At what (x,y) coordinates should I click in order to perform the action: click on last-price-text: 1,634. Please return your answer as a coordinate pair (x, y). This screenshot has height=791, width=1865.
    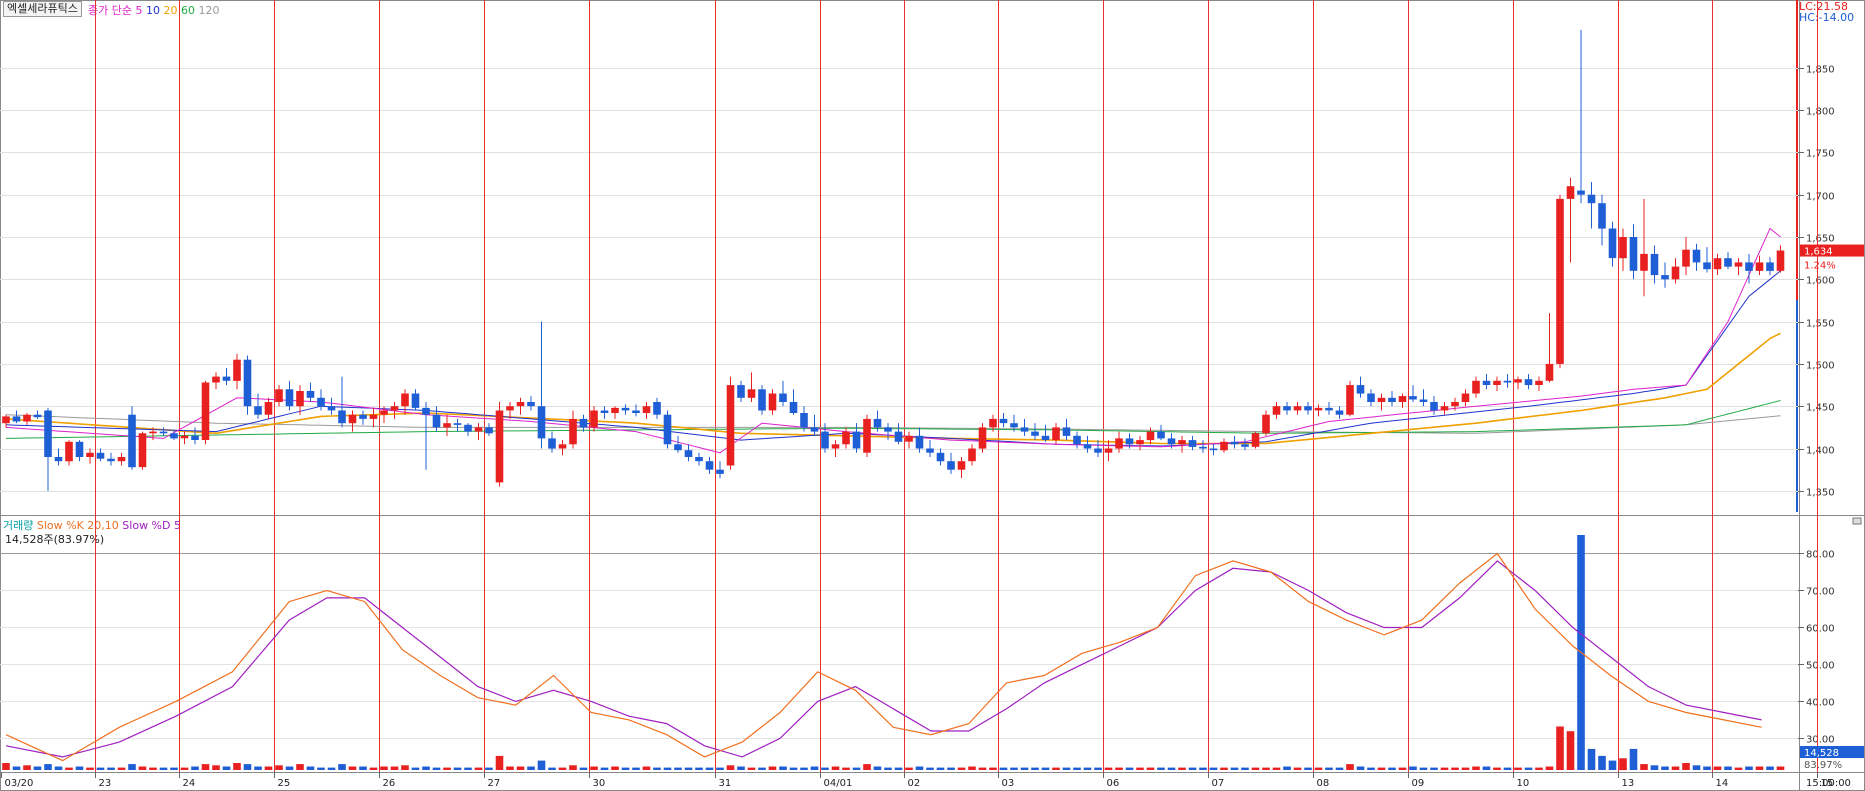
    Looking at the image, I should click on (1818, 252).